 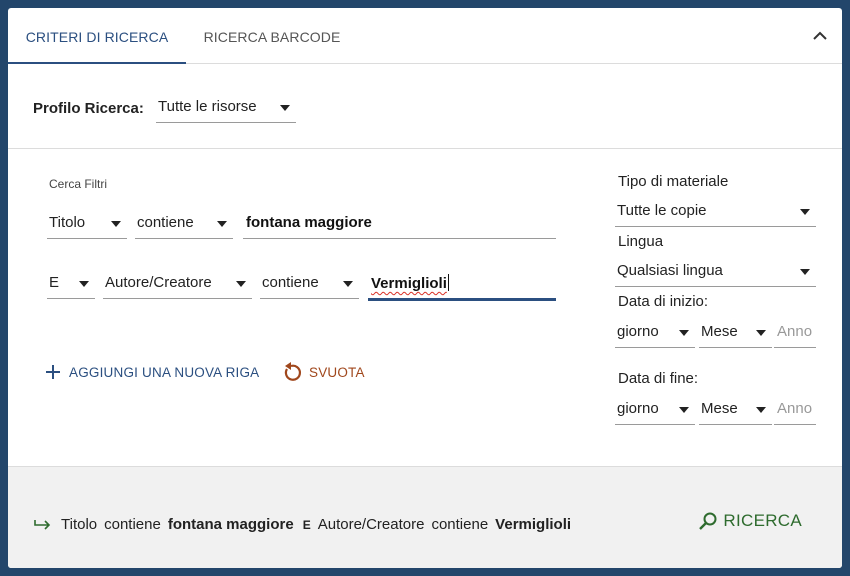 I want to click on start-date-label: Data di inizio:, so click(x=663, y=301).